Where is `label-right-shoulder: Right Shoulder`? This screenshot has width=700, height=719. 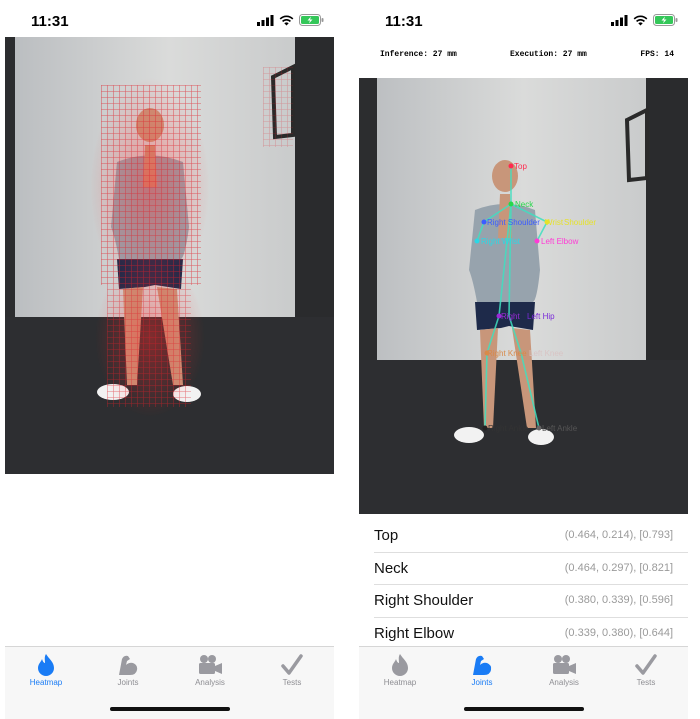
label-right-shoulder: Right Shoulder is located at coordinates (513, 222).